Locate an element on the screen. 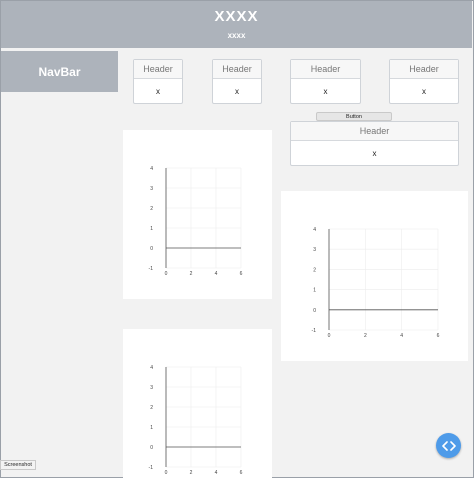 The image size is (474, 478). code-toggle-button is located at coordinates (448, 445).